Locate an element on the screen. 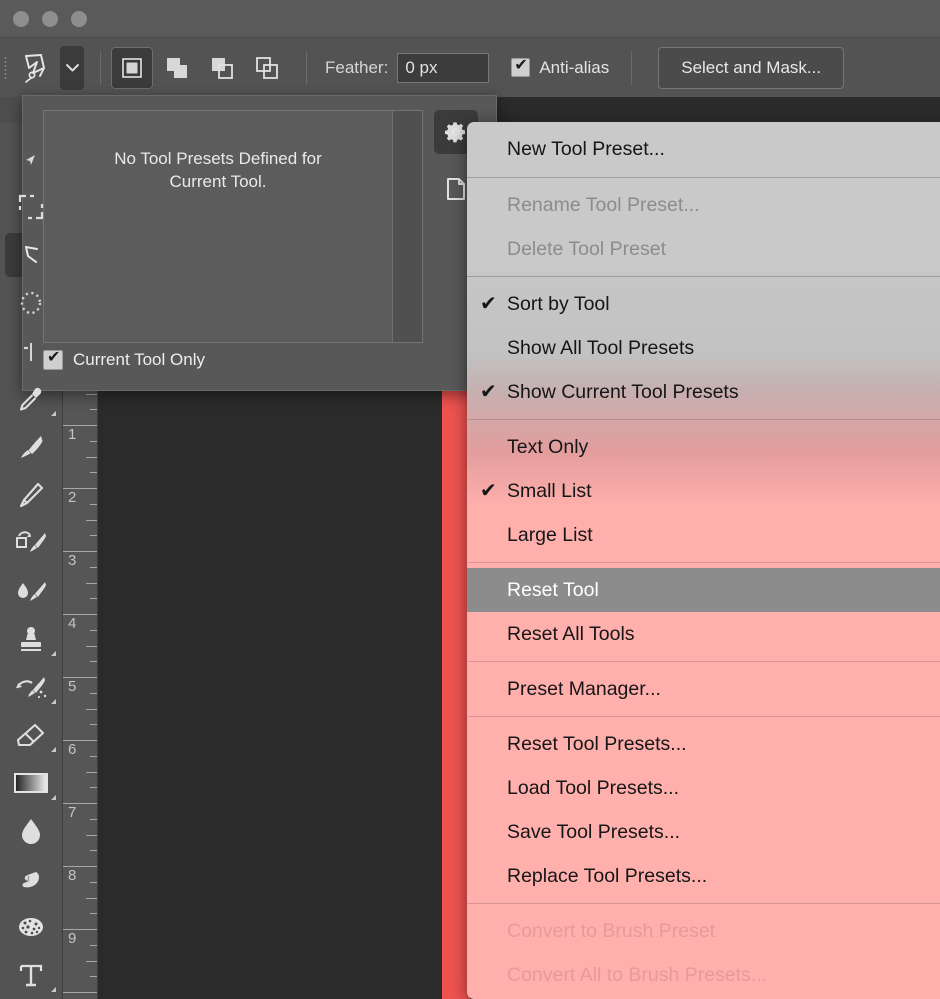 This screenshot has width=940, height=999. new-selection-button is located at coordinates (132, 67).